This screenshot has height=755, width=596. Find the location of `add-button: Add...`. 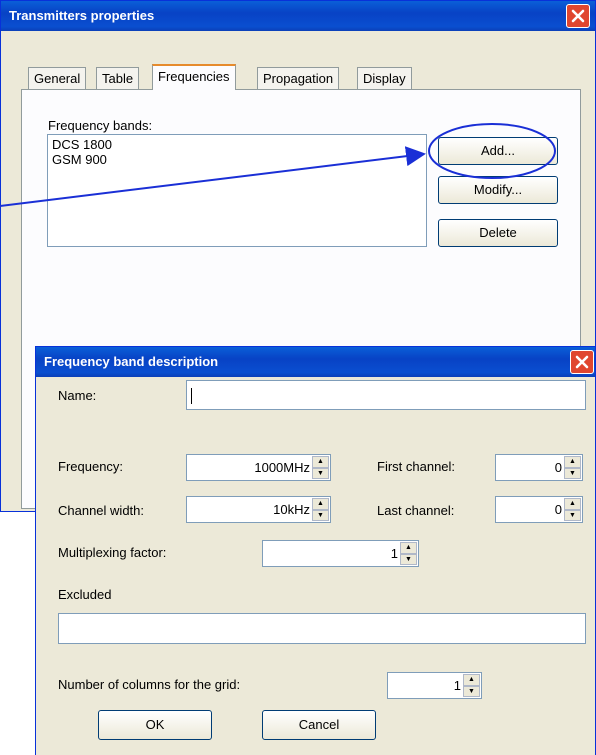

add-button: Add... is located at coordinates (498, 151).